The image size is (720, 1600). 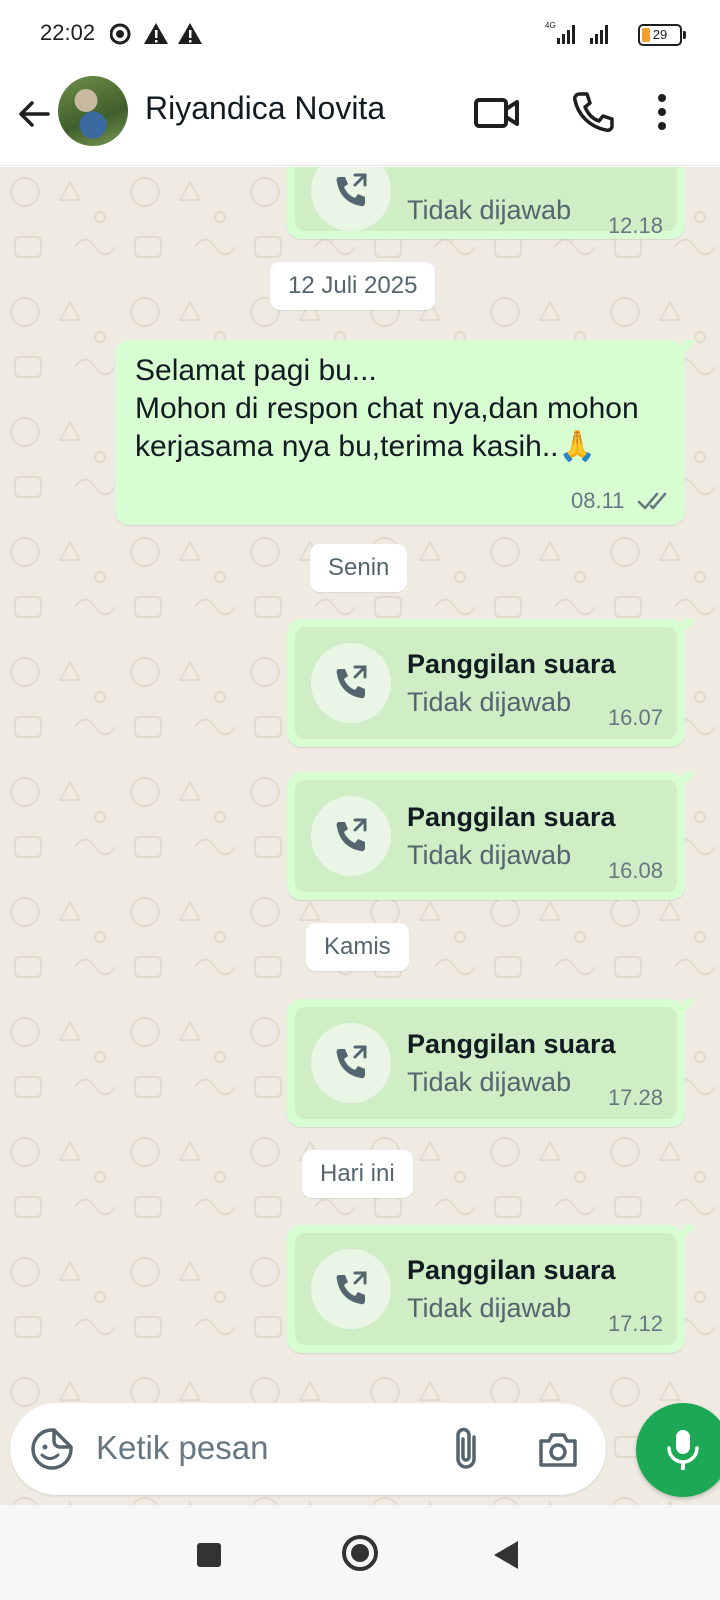 What do you see at coordinates (550, 25) in the screenshot?
I see `network-type-label: 4G` at bounding box center [550, 25].